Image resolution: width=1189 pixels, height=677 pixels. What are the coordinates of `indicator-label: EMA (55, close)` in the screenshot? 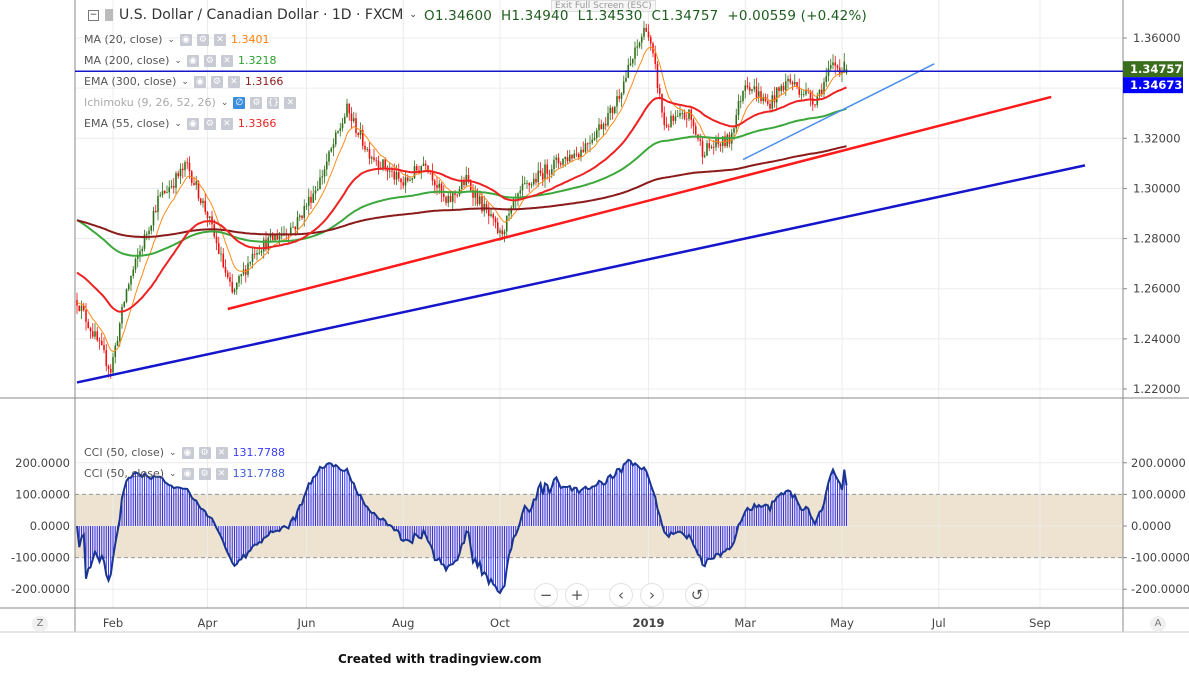 It's located at (126, 123).